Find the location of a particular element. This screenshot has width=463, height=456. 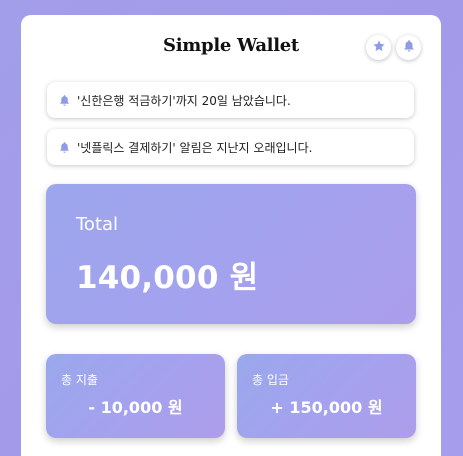

spend-summary-card: 총 지출 - 10,000 원 is located at coordinates (135, 396).